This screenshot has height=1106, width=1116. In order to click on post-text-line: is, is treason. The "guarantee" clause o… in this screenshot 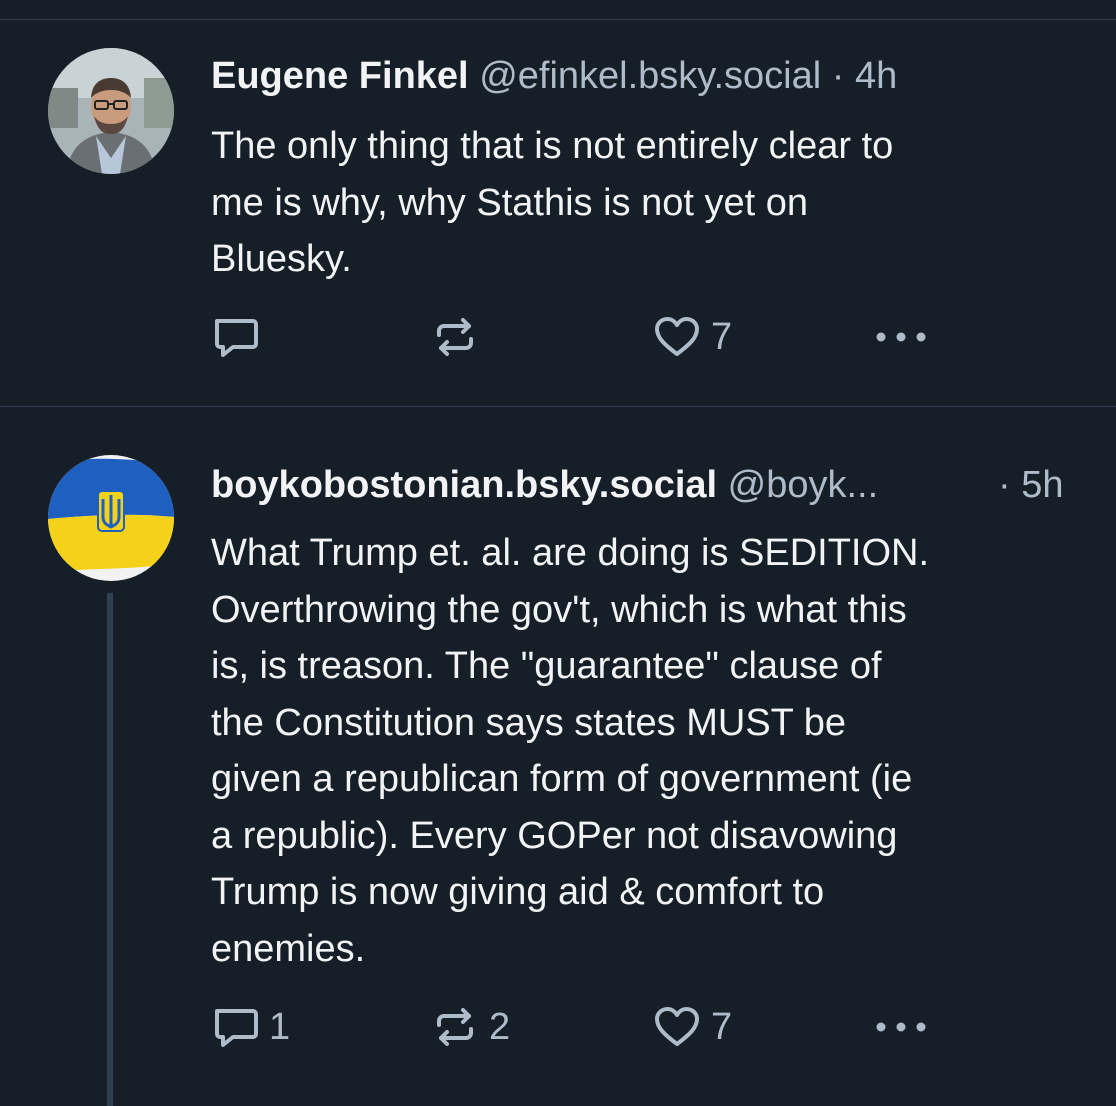, I will do `click(546, 666)`.